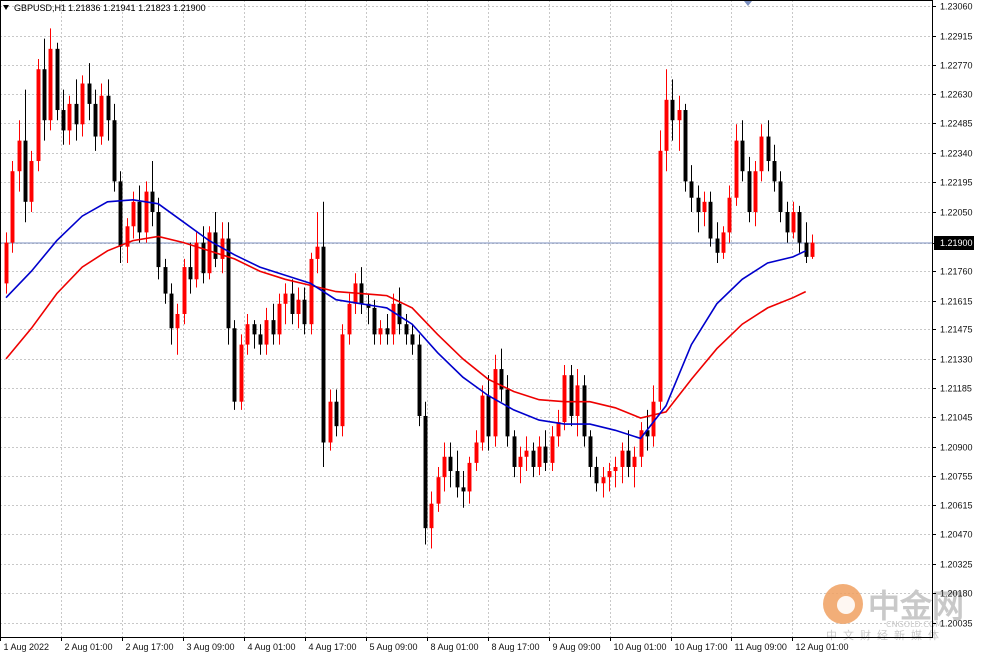 This screenshot has width=981, height=655. Describe the element at coordinates (956, 183) in the screenshot. I see `price-tick-label: 1.22195` at that location.